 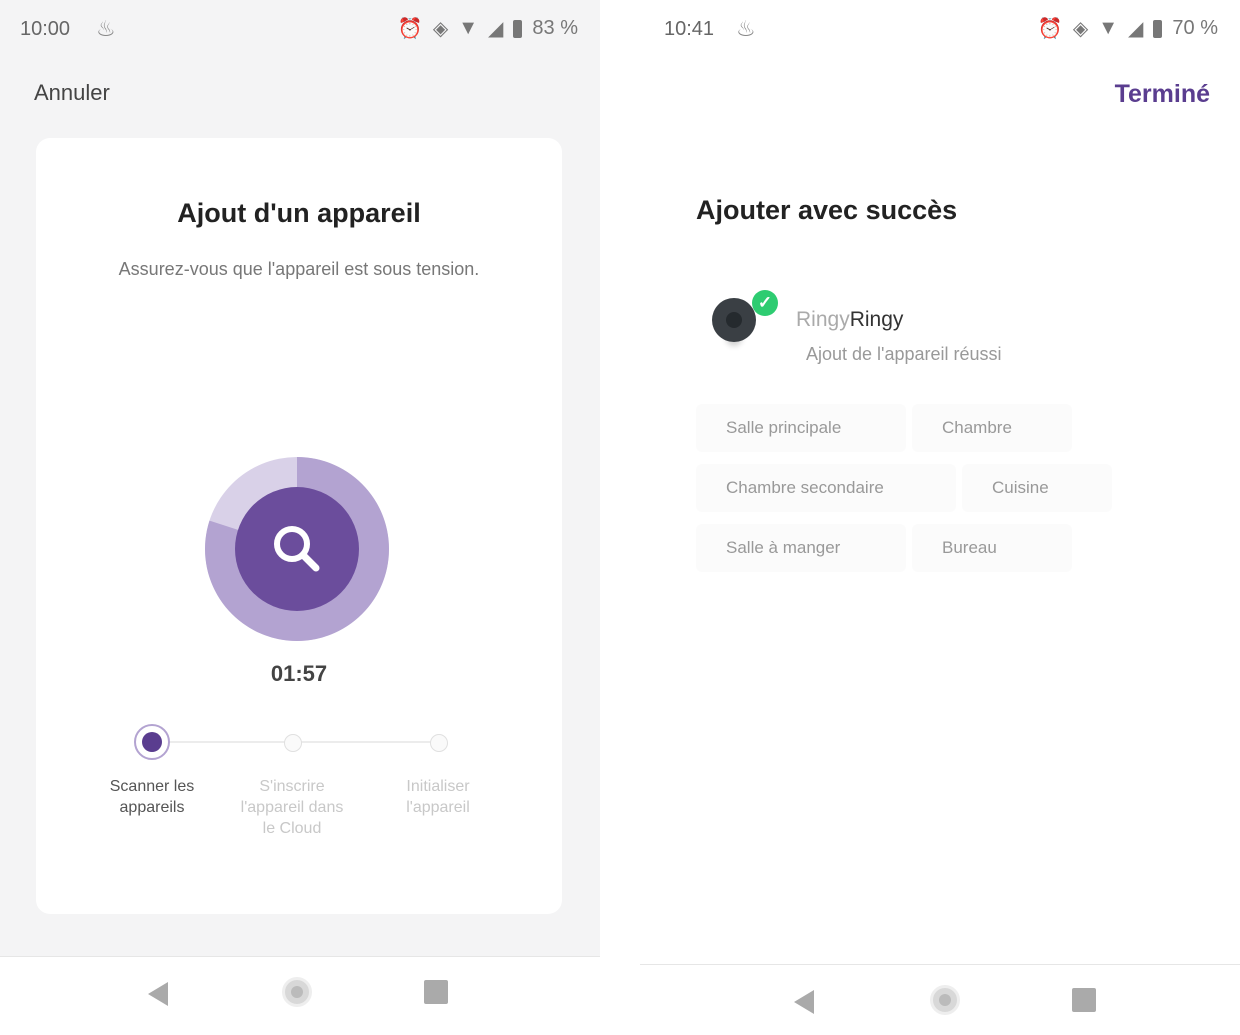 What do you see at coordinates (689, 29) in the screenshot?
I see `status-time: 10:41` at bounding box center [689, 29].